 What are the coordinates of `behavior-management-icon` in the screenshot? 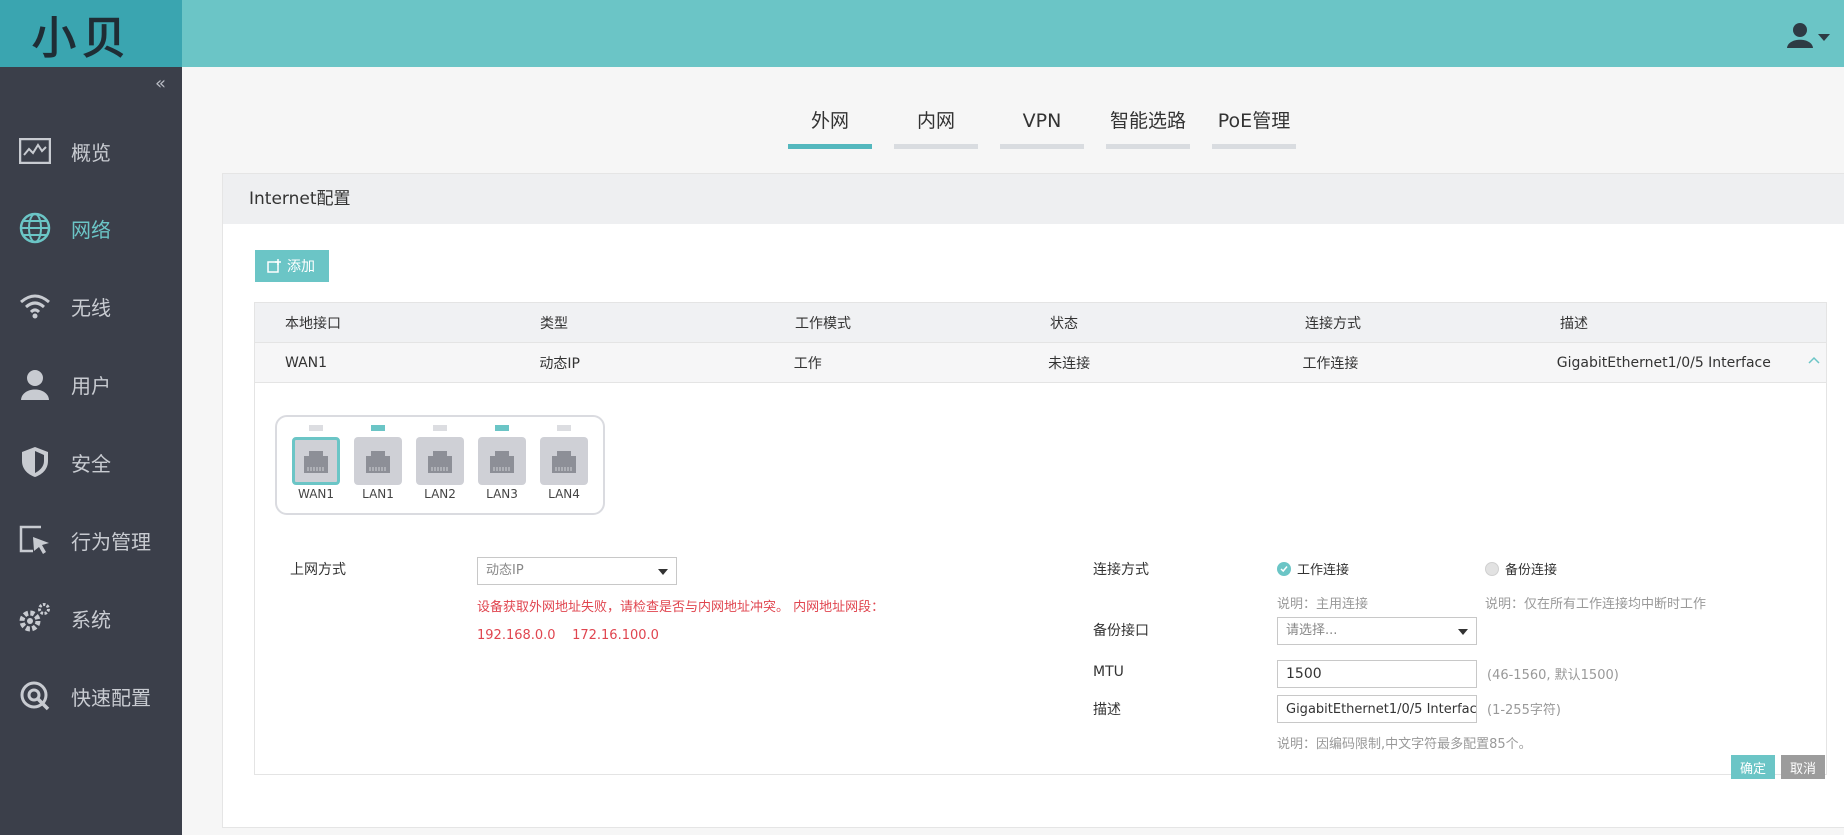 It's located at (35, 540).